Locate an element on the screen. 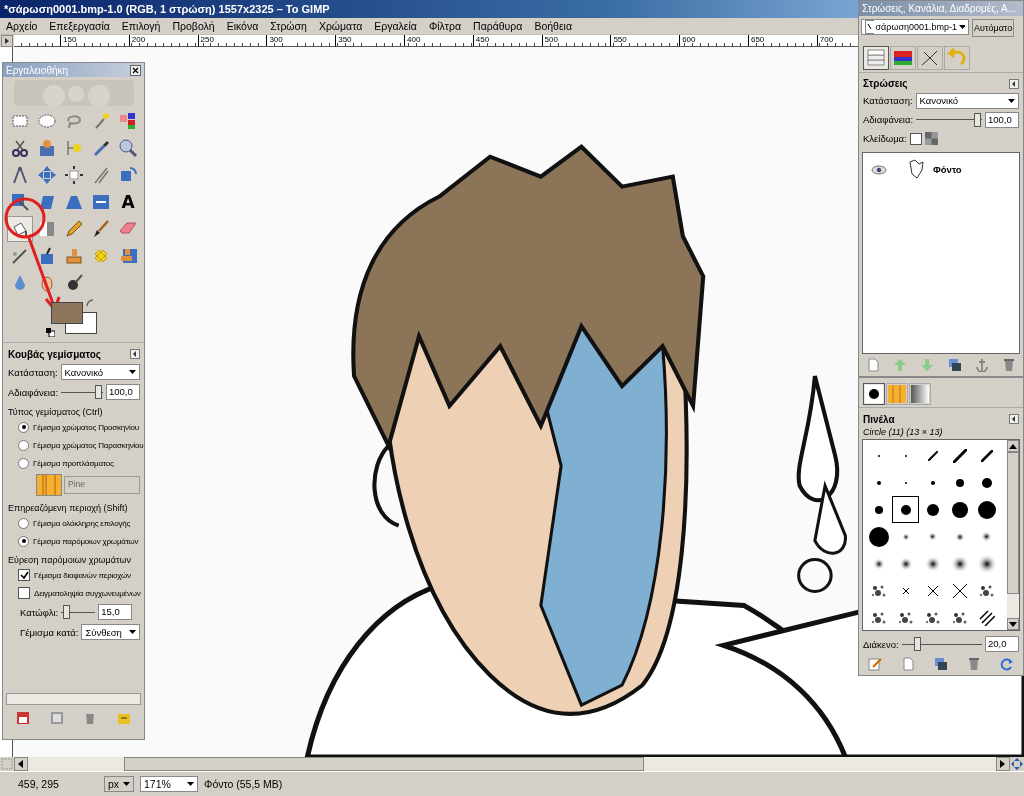 The height and width of the screenshot is (796, 1024). menu-item: Στρώση is located at coordinates (288, 26).